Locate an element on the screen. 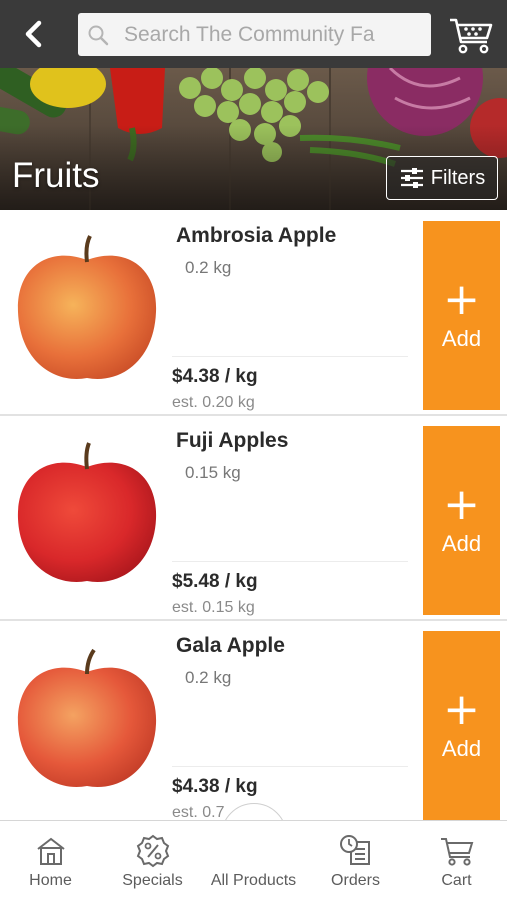 The height and width of the screenshot is (900, 507). product-name: Fuji Apples is located at coordinates (232, 440).